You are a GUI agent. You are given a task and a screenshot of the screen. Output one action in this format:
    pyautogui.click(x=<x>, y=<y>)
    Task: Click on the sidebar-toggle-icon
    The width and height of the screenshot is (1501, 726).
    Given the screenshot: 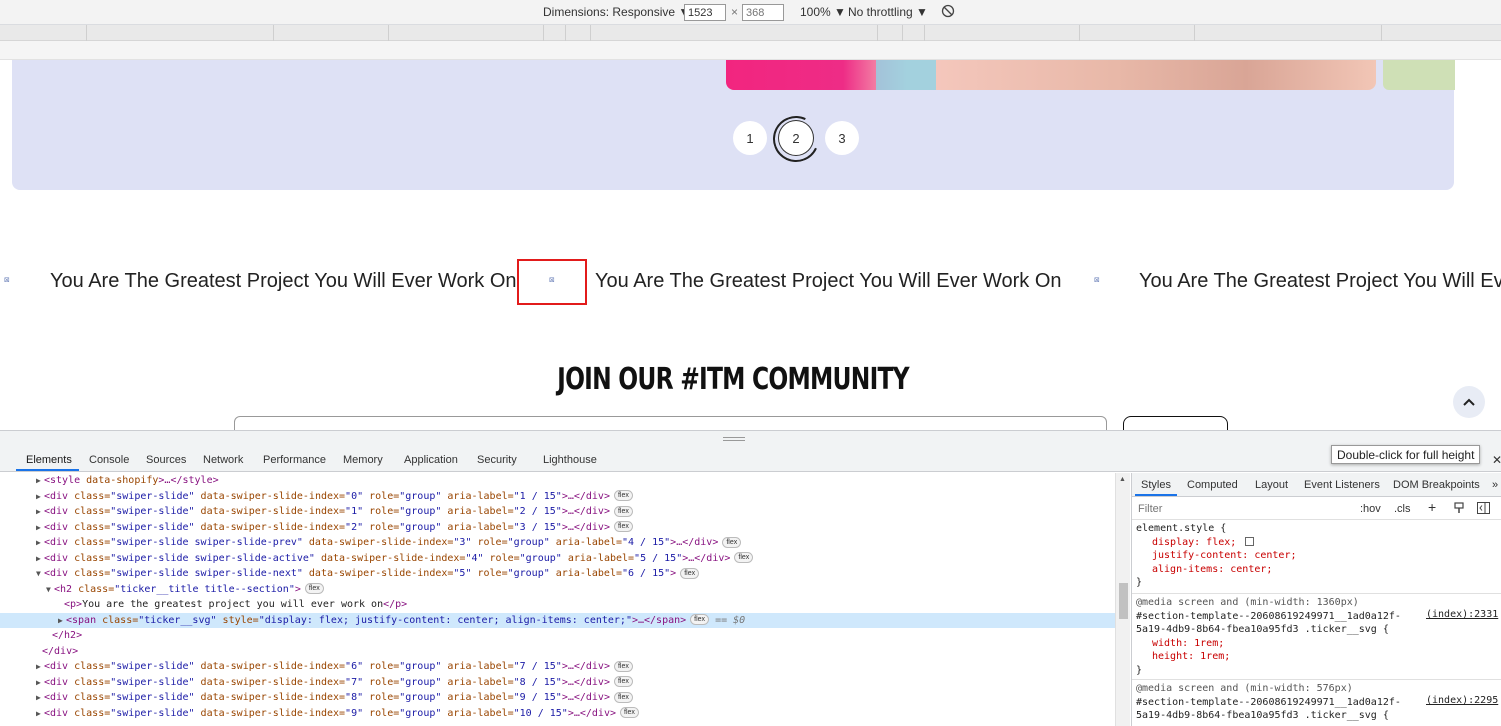 What is the action you would take?
    pyautogui.click(x=1483, y=509)
    